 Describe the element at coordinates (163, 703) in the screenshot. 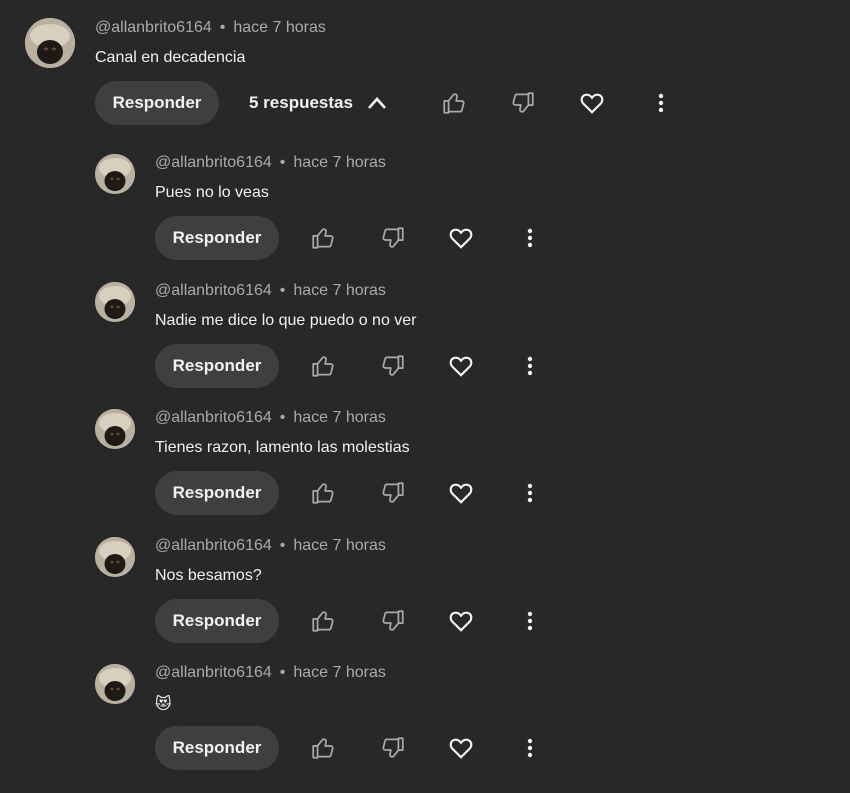

I see `comment-text: 😻` at that location.